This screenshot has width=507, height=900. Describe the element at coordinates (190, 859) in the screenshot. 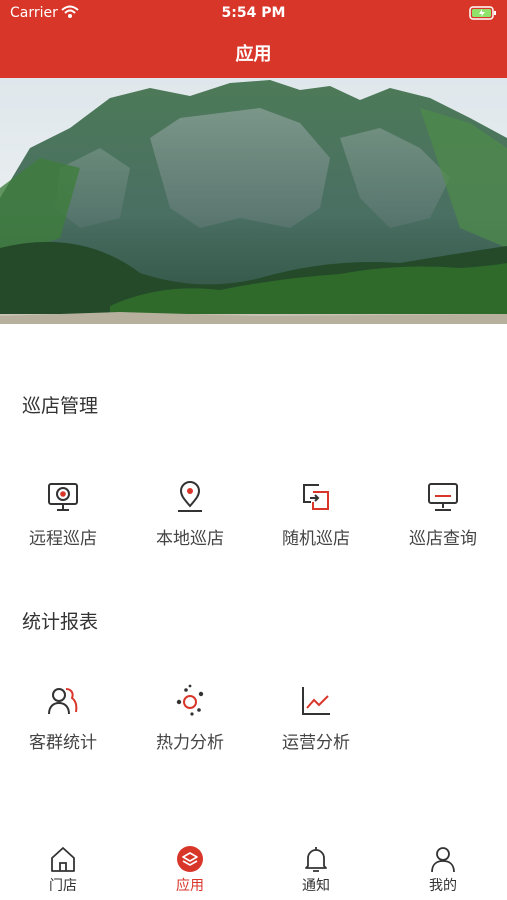

I see `apps-icon` at that location.